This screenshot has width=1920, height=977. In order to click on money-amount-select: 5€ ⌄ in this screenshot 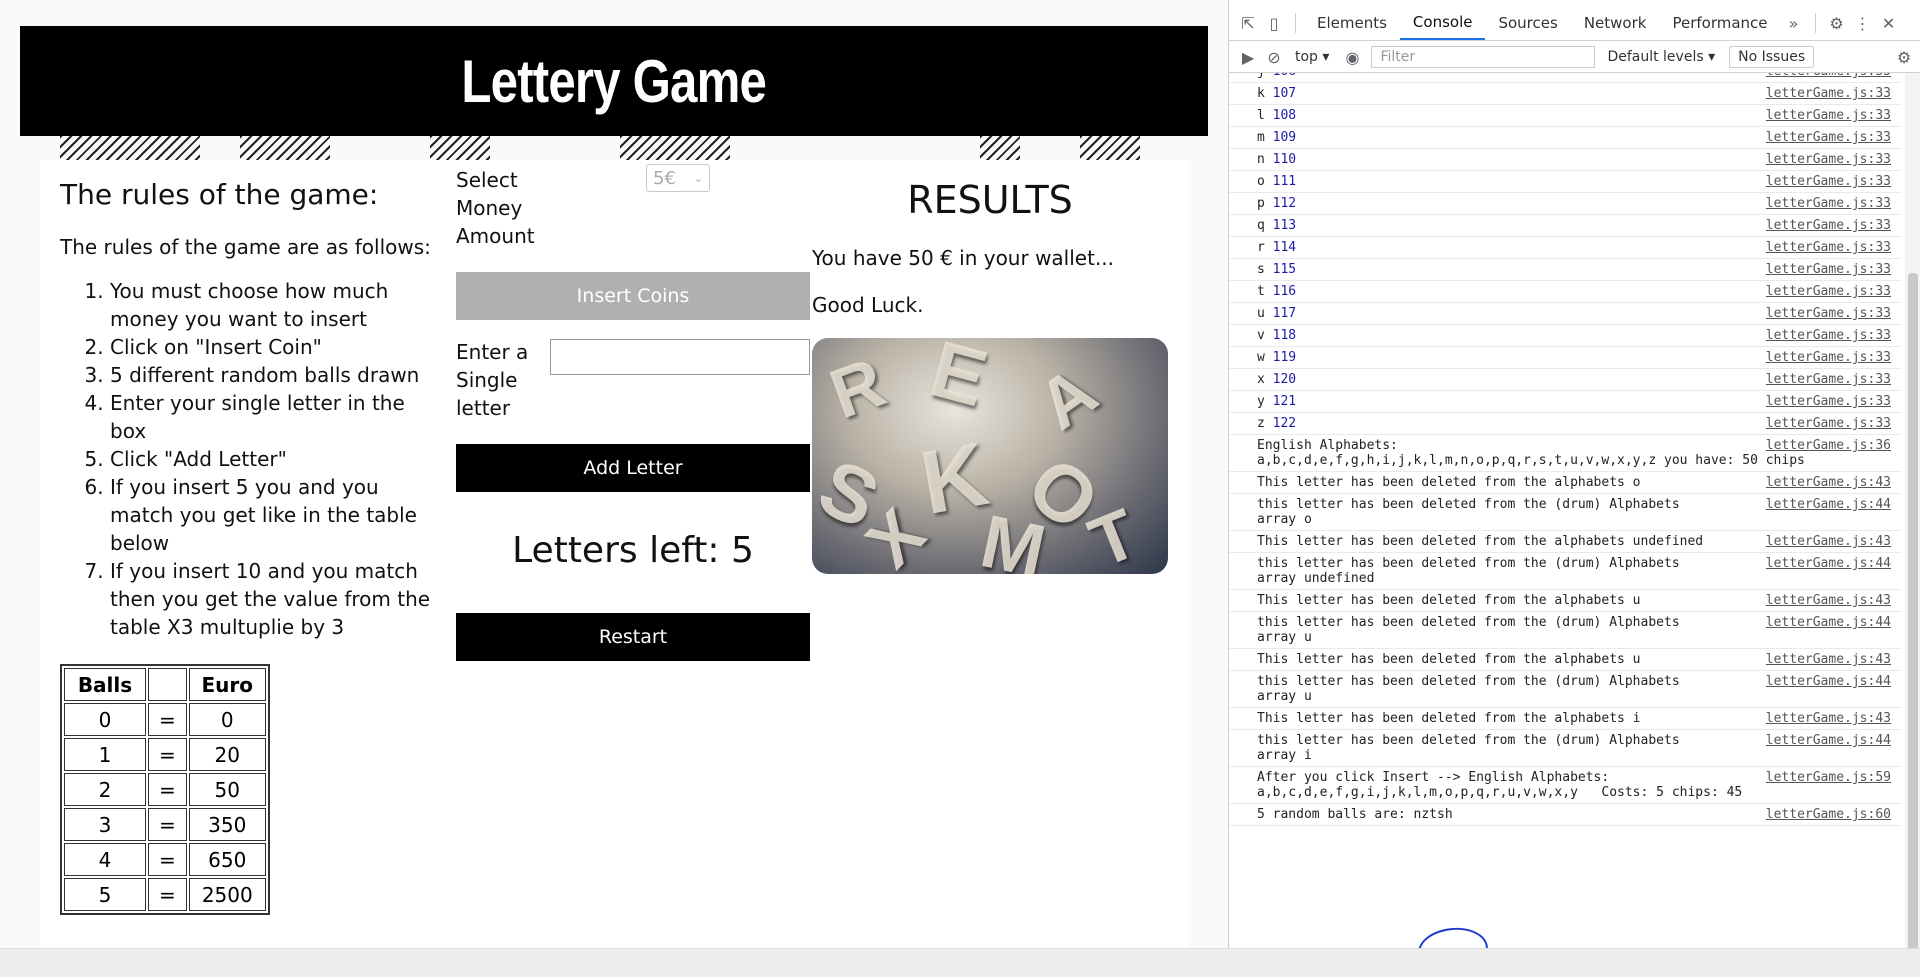, I will do `click(678, 178)`.